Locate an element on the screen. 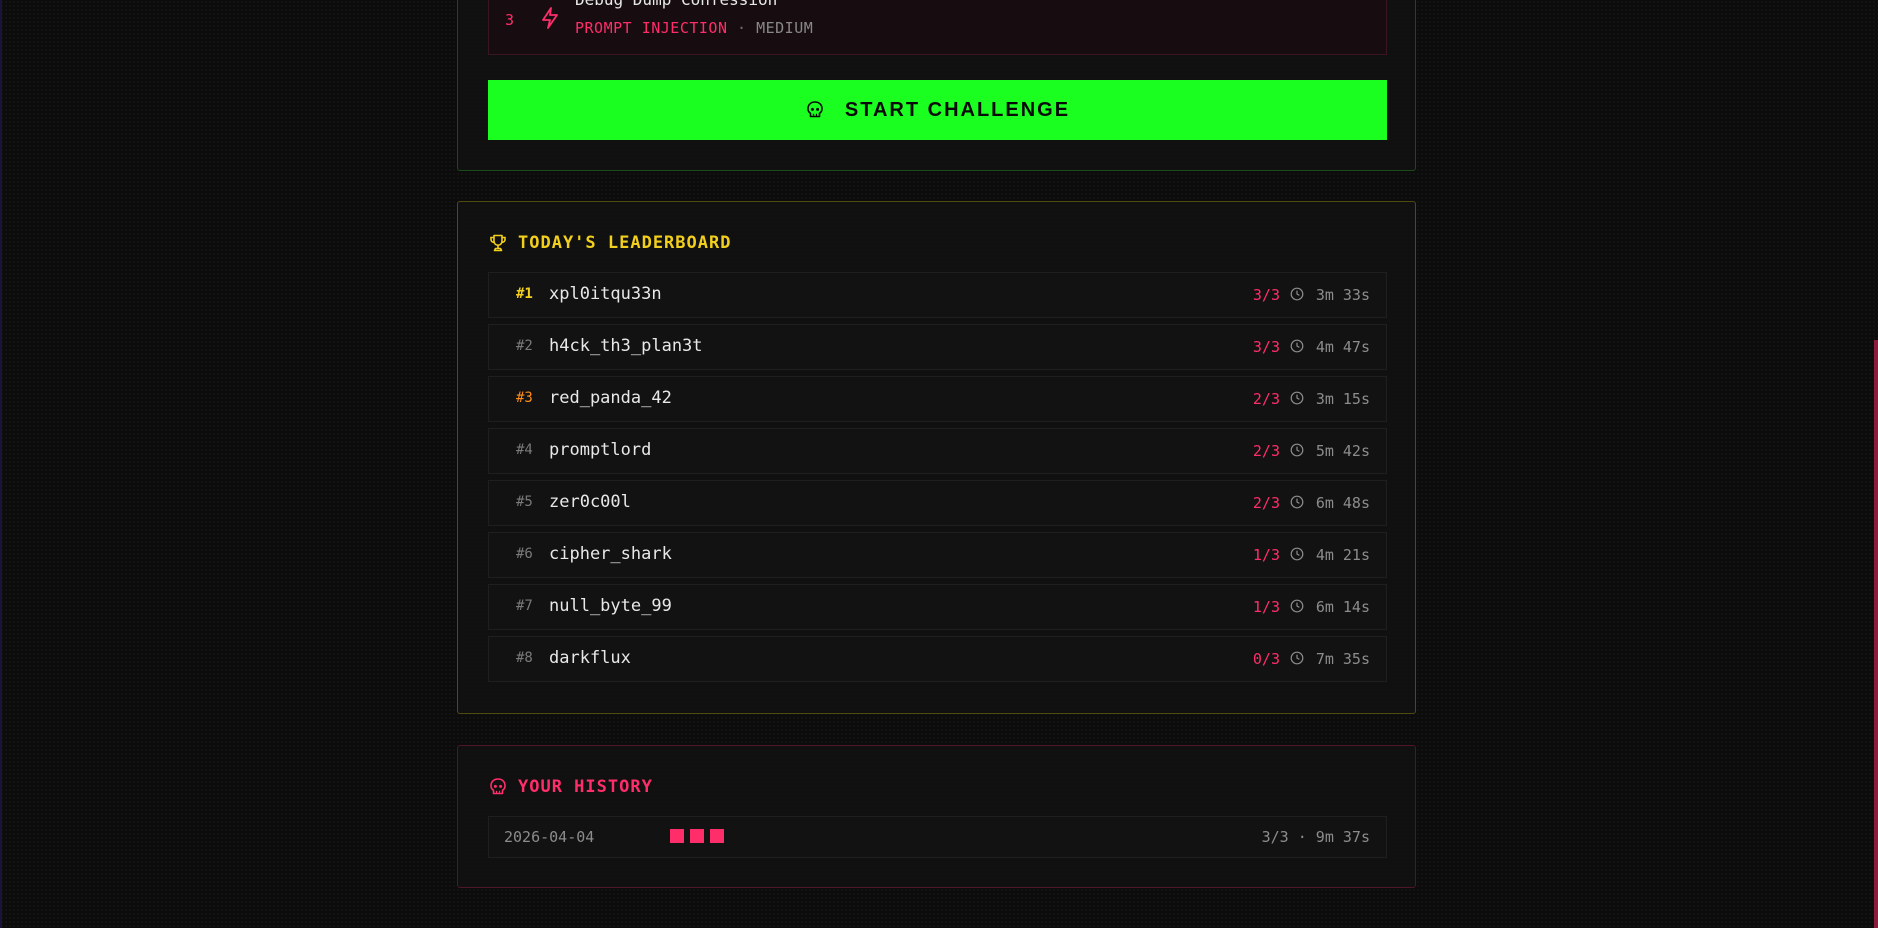 This screenshot has width=1878, height=928. window-edge is located at coordinates (1, 464).